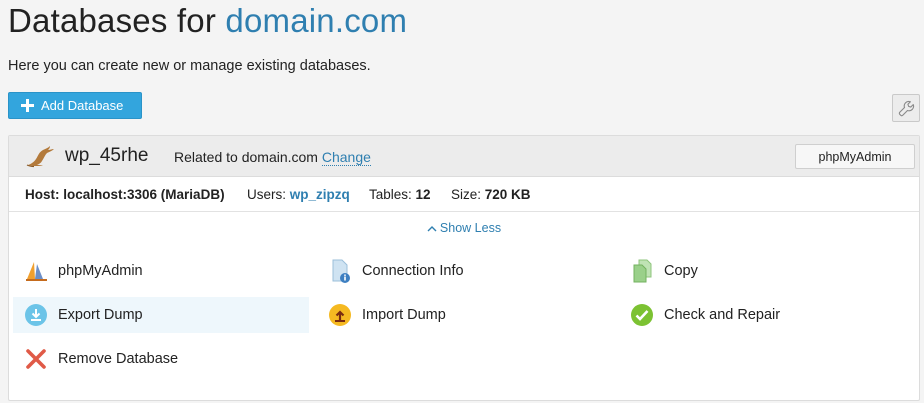 This screenshot has height=403, width=924. I want to click on users-label: Users:, so click(267, 194).